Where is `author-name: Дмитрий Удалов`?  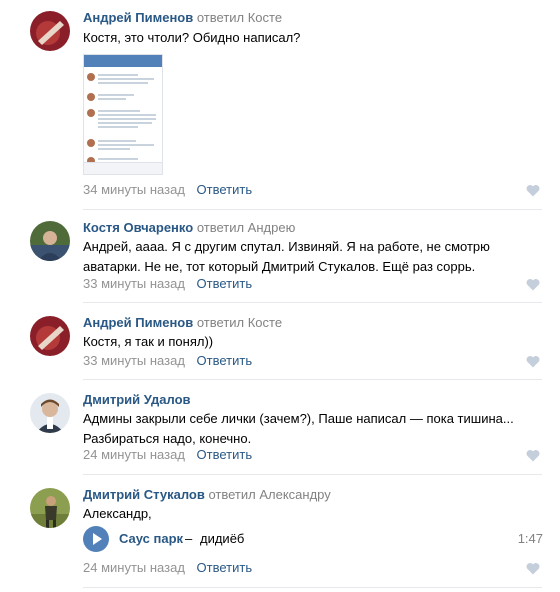
author-name: Дмитрий Удалов is located at coordinates (137, 399).